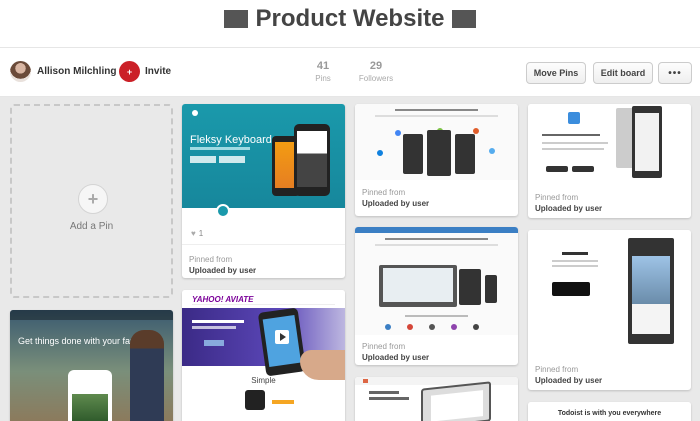 This screenshot has width=700, height=421. I want to click on invite-icon: +, so click(129, 71).